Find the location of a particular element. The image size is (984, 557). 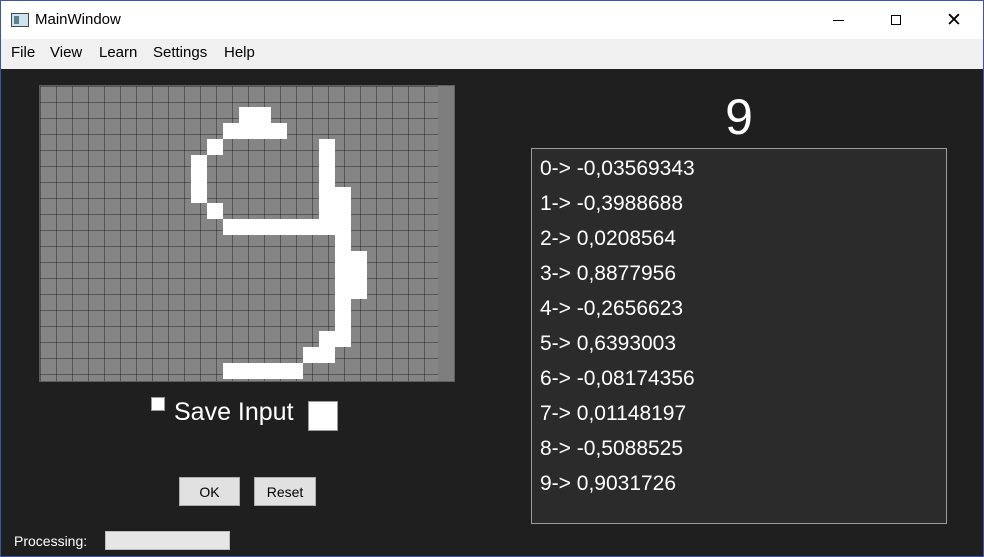

output-line: 6-> -0,08174356 is located at coordinates (617, 378).